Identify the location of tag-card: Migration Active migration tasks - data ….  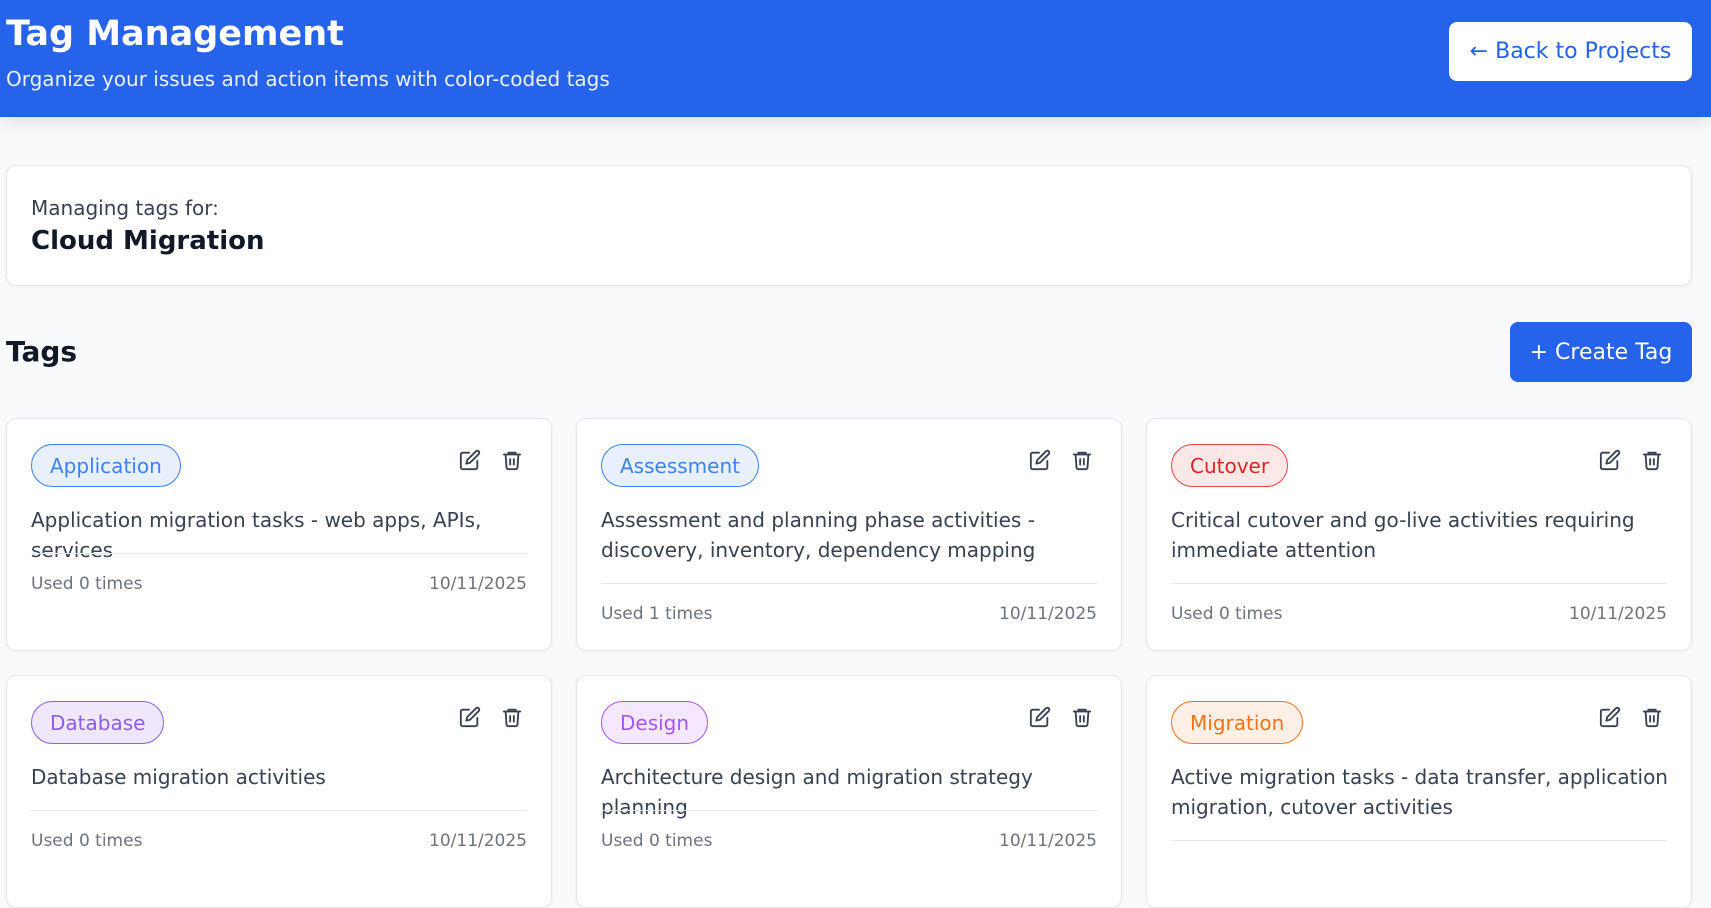
(1419, 791).